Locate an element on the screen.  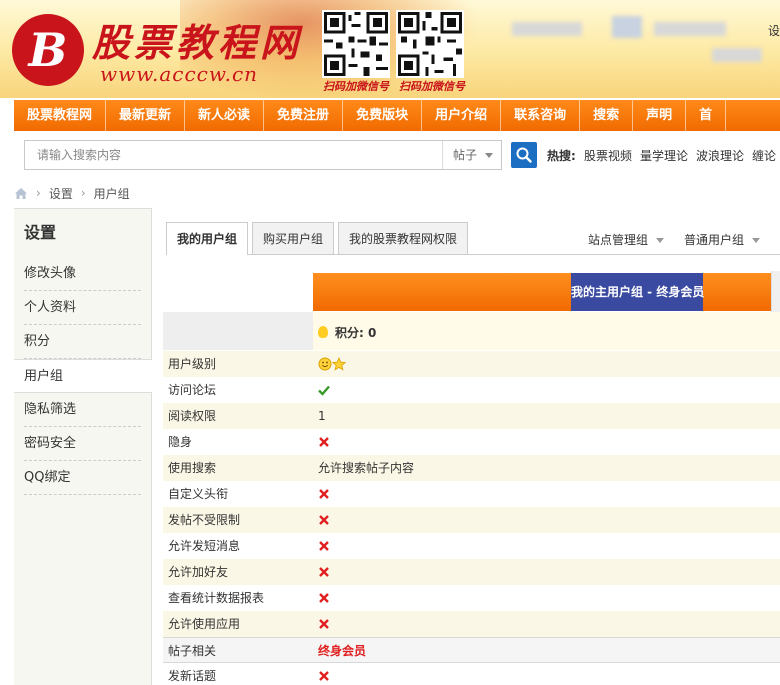
nav-item-contact: 联系咨询 is located at coordinates (541, 115).